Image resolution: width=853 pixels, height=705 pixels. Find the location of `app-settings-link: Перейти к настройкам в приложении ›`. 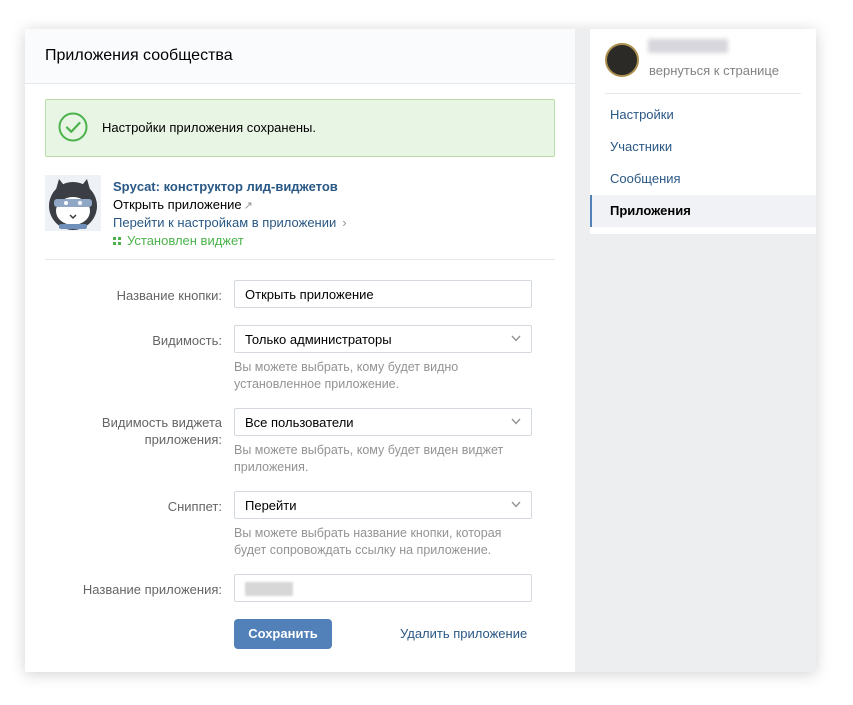

app-settings-link: Перейти к настройкам в приложении › is located at coordinates (230, 222).